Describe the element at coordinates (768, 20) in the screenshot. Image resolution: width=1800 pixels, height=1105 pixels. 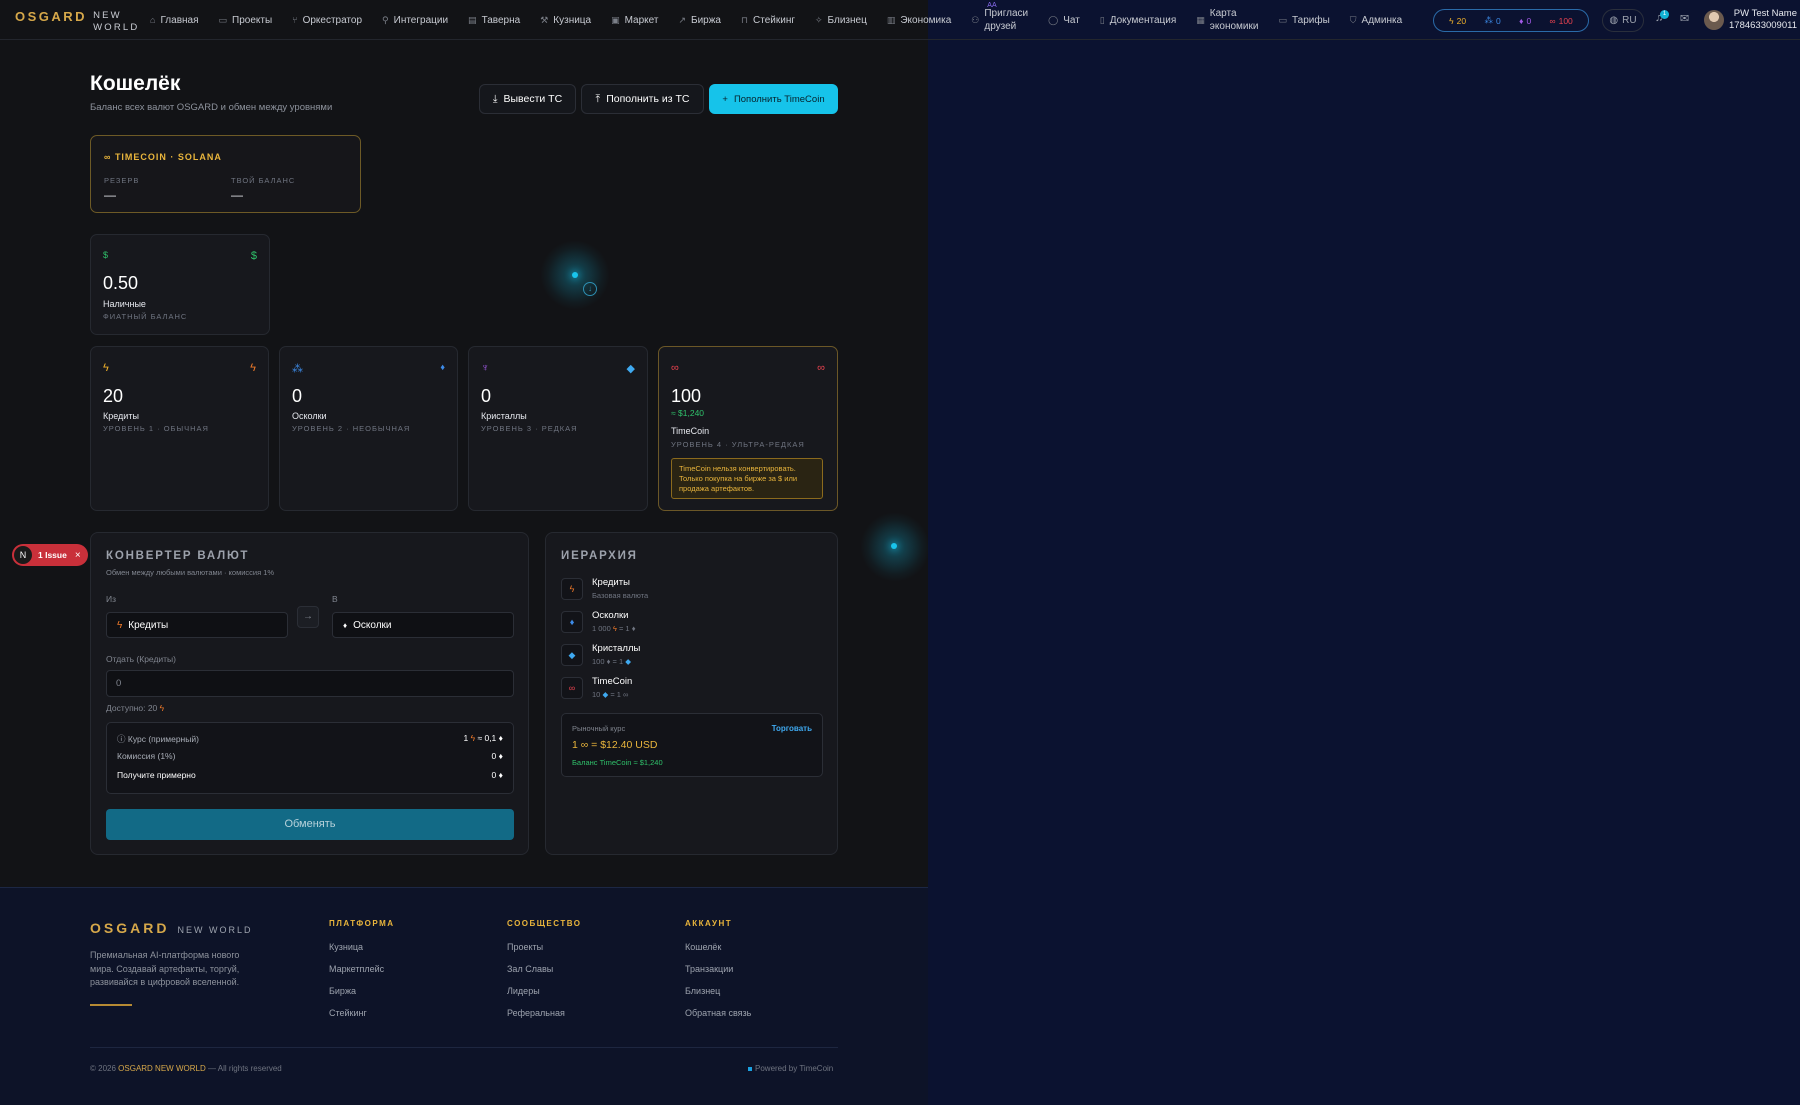
I see `nav-staking: ⊓ Стейкинг` at that location.